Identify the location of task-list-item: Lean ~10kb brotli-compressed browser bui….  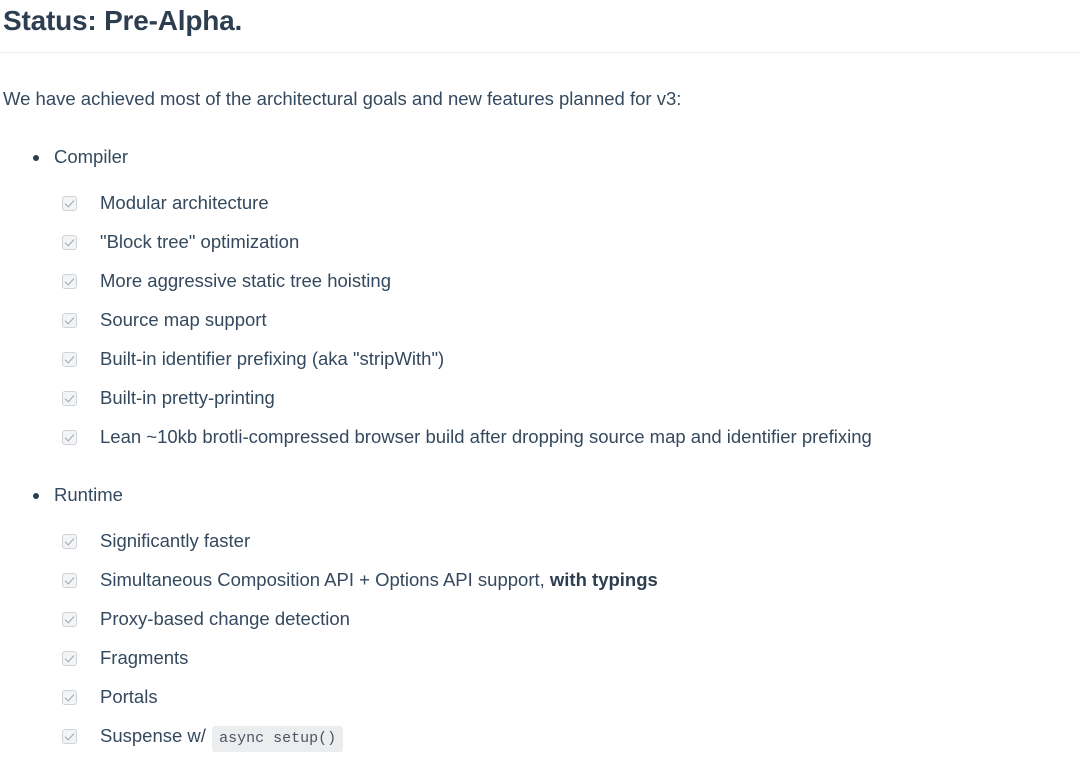
(571, 437).